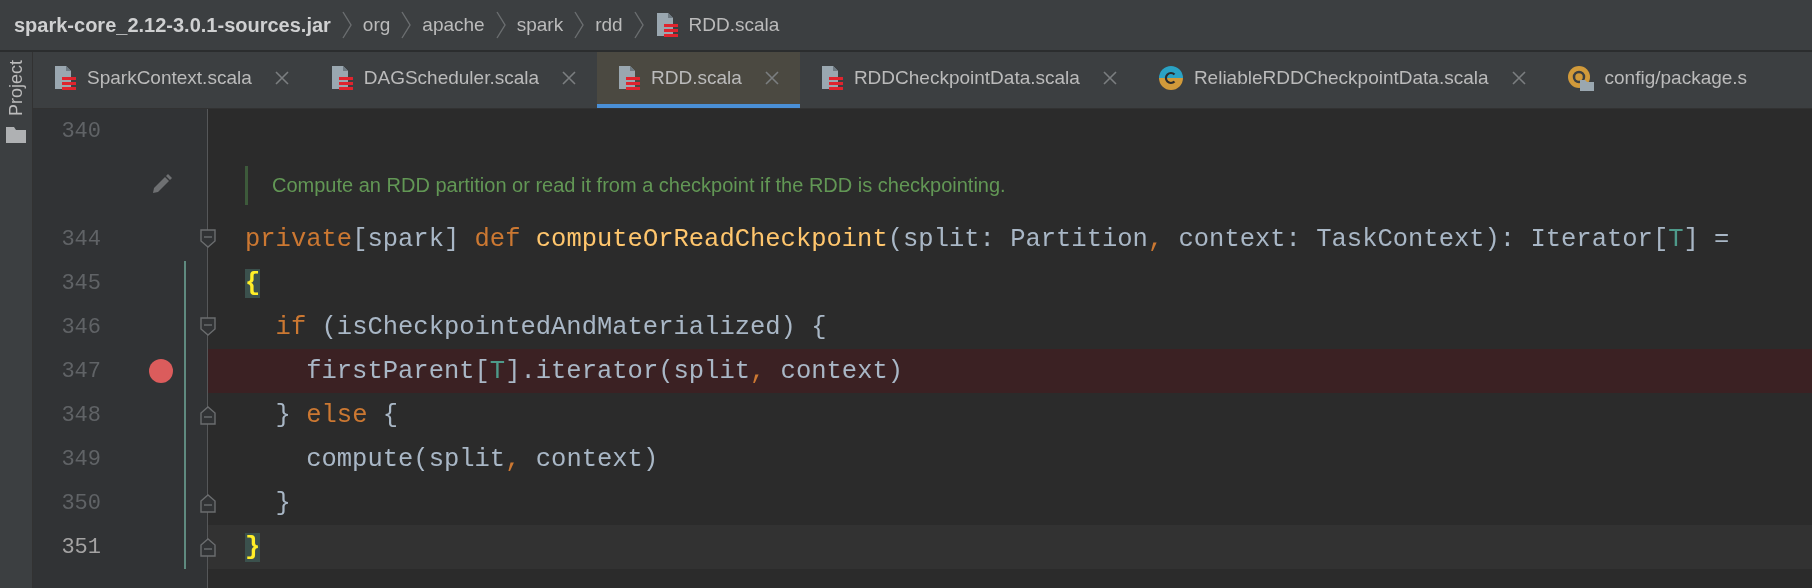 The width and height of the screenshot is (1812, 588). What do you see at coordinates (698, 80) in the screenshot?
I see `editor-tab: RDD.scala` at bounding box center [698, 80].